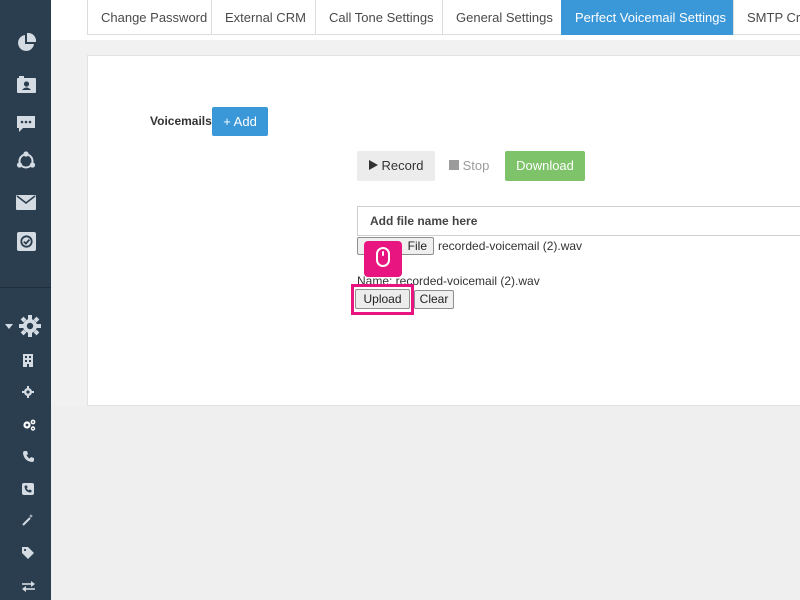 This screenshot has width=800, height=600. Describe the element at coordinates (240, 121) in the screenshot. I see `add-voicemail-button: + Add` at that location.